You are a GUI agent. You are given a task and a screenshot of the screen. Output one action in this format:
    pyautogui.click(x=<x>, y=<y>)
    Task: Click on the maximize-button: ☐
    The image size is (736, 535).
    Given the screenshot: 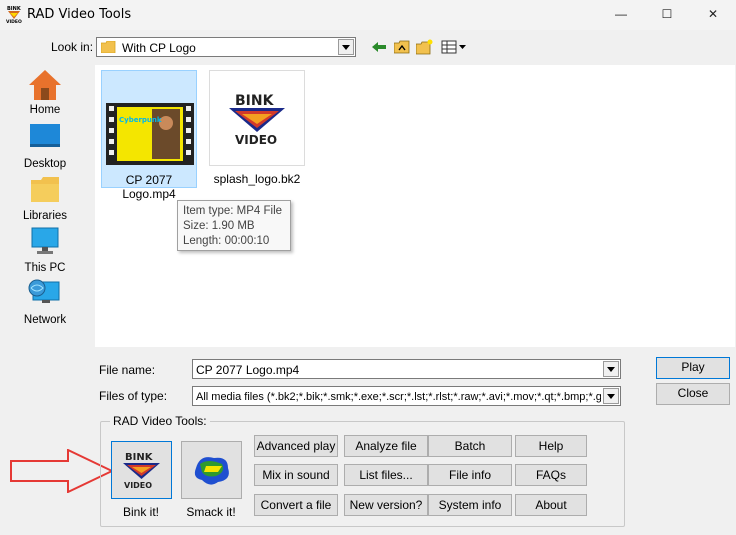 What is the action you would take?
    pyautogui.click(x=667, y=14)
    